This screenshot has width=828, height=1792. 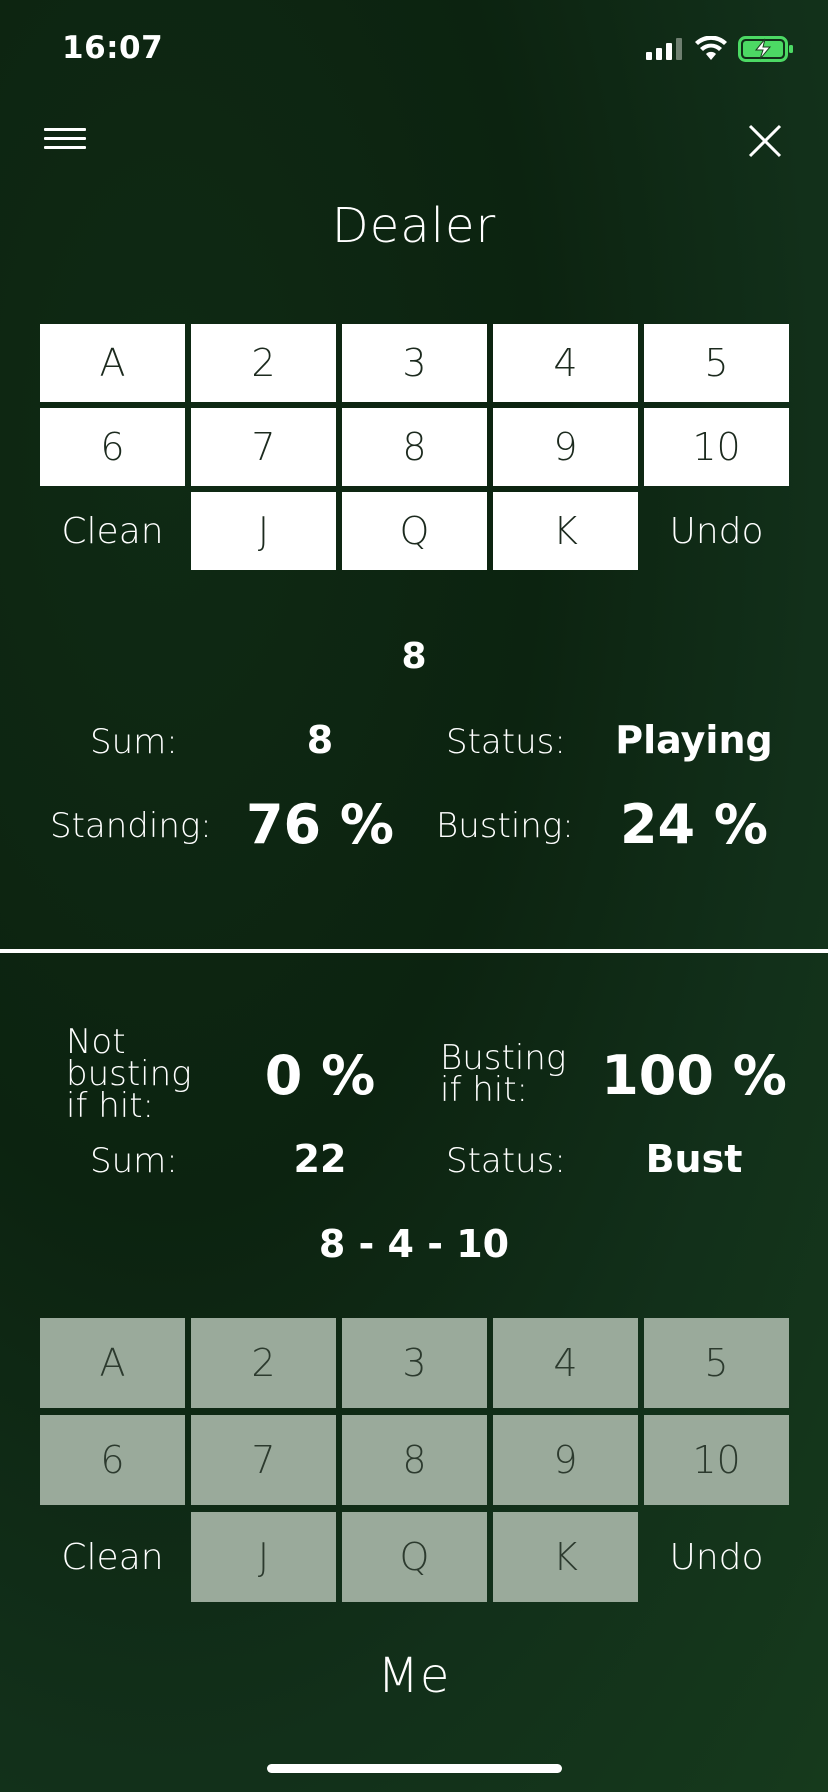 I want to click on dealer-card-10: 10, so click(x=716, y=447).